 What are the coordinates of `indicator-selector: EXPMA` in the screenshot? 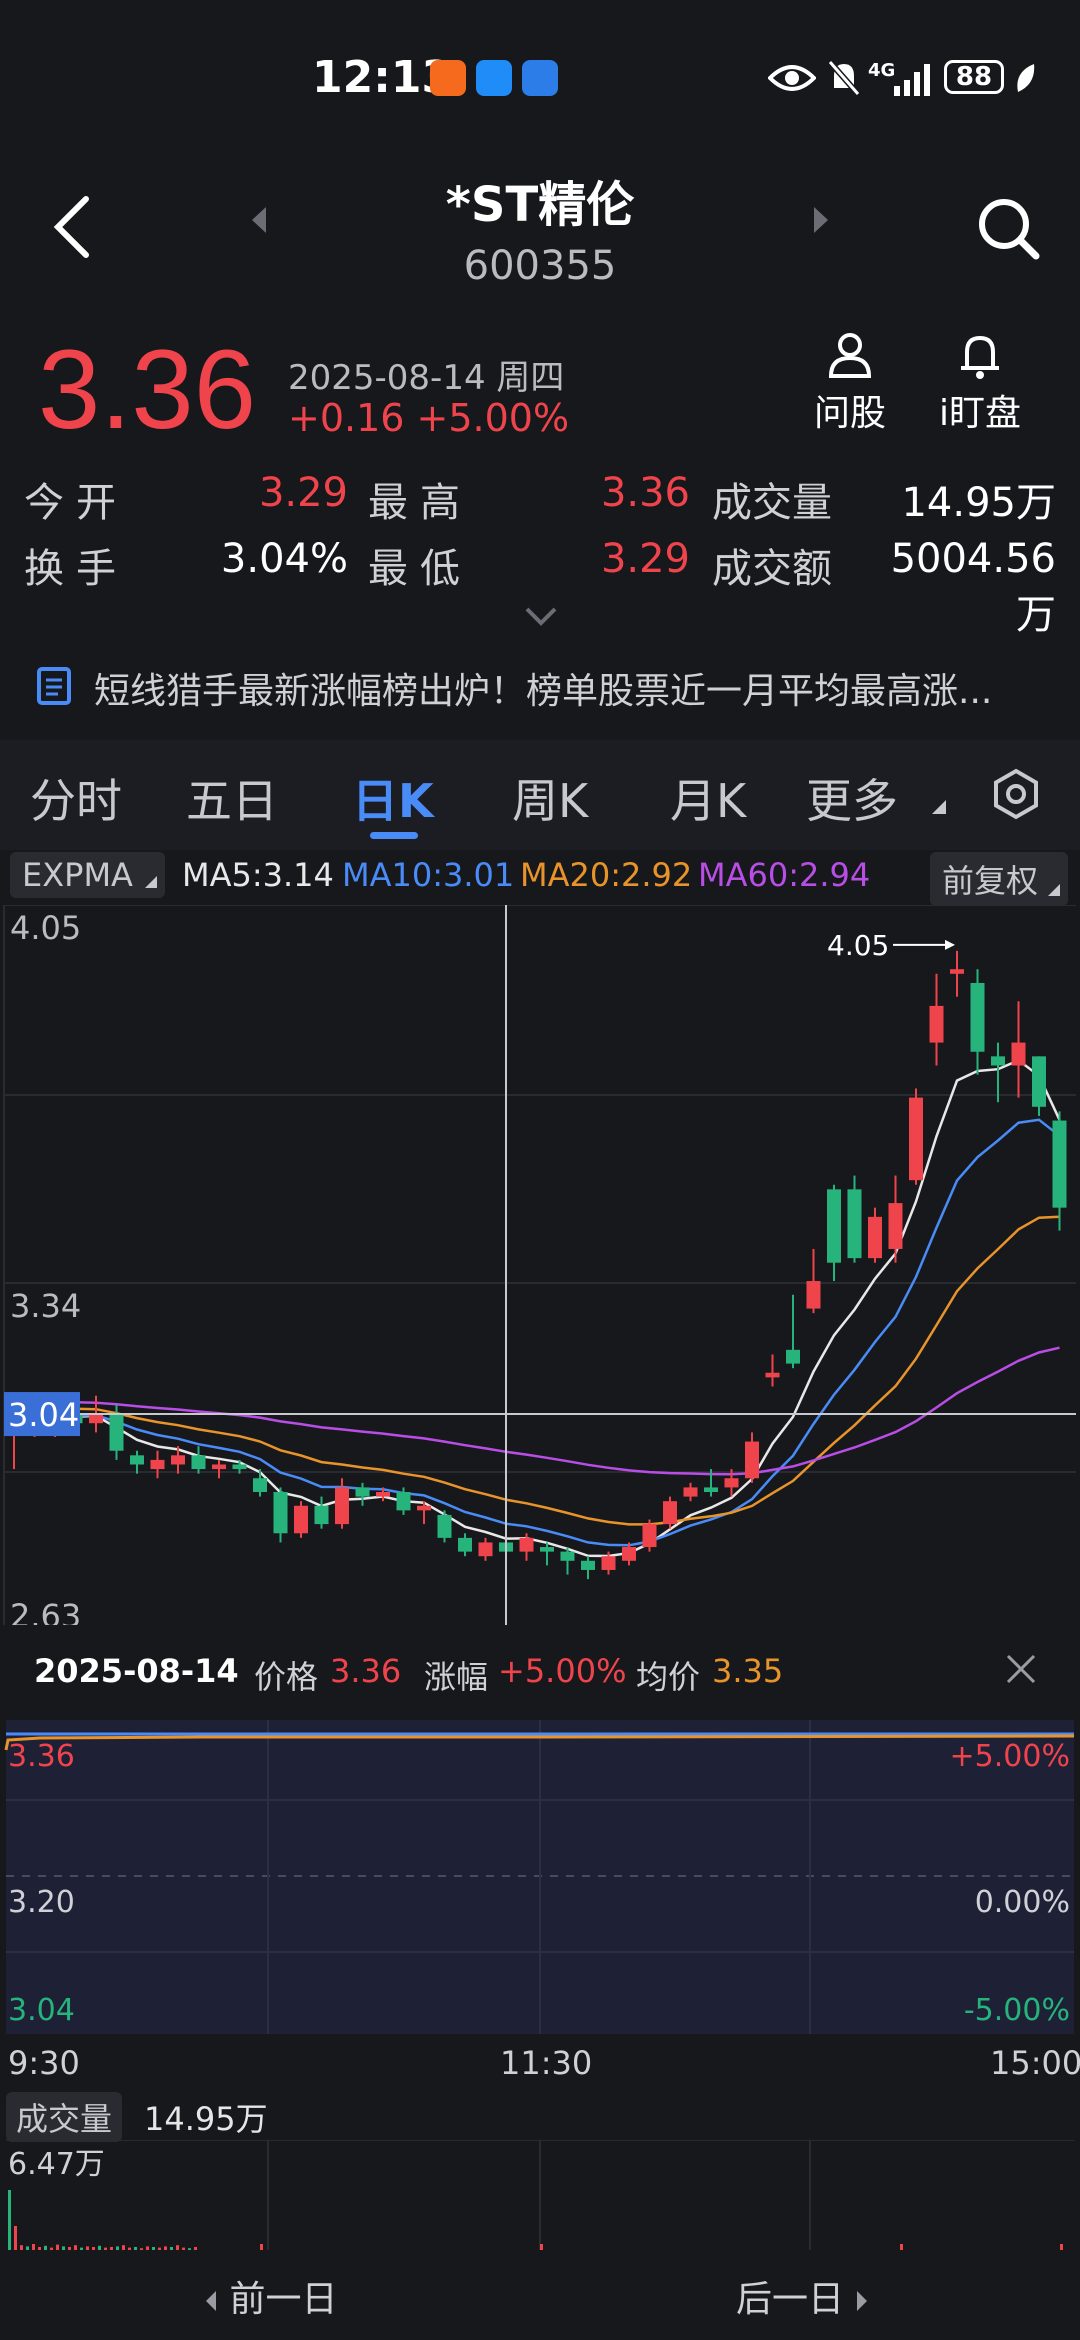 It's located at (87, 875).